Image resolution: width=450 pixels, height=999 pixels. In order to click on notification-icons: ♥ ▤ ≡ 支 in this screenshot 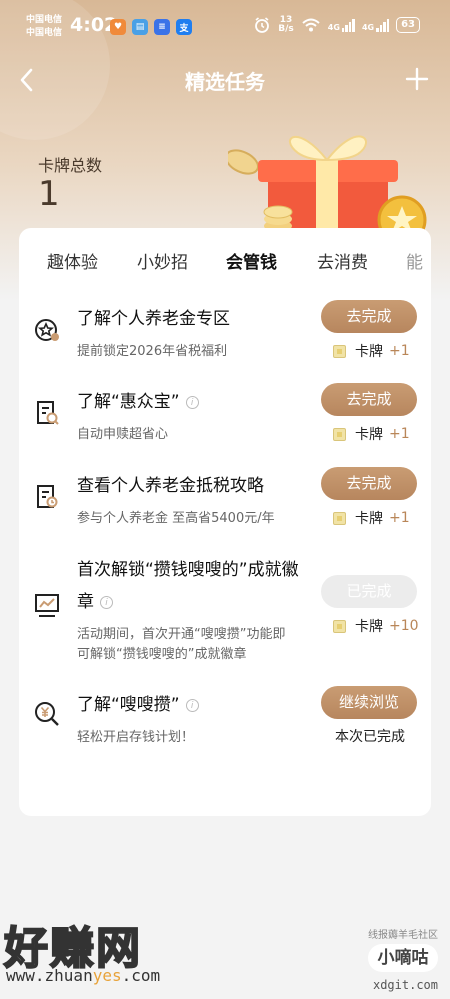, I will do `click(151, 27)`.